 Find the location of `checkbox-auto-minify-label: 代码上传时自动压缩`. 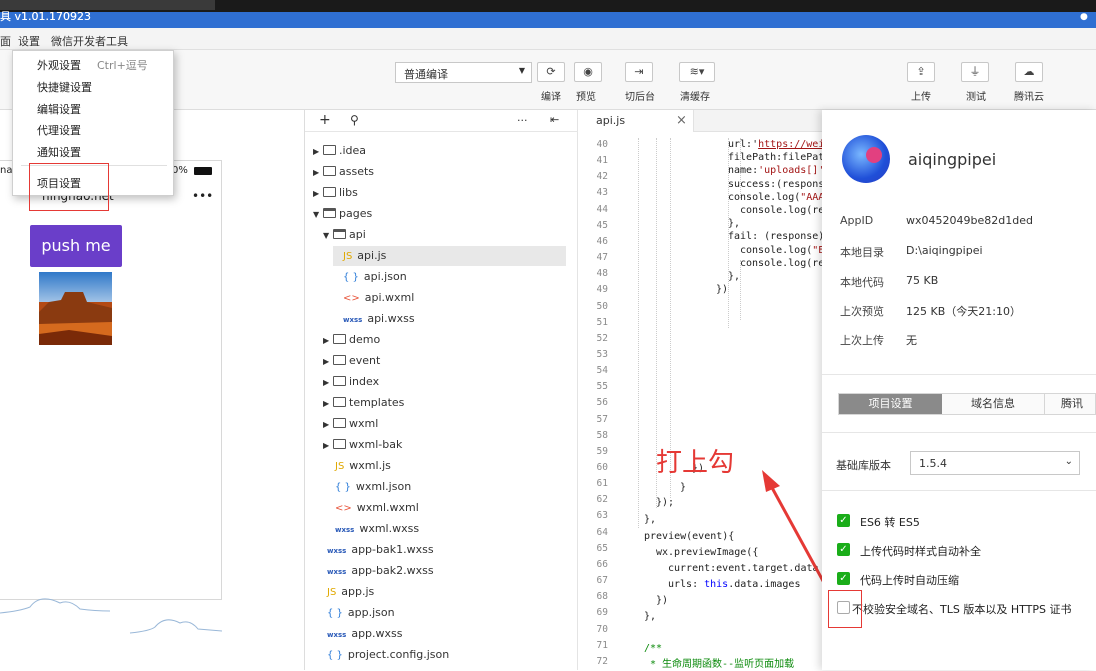

checkbox-auto-minify-label: 代码上传时自动压缩 is located at coordinates (909, 580).